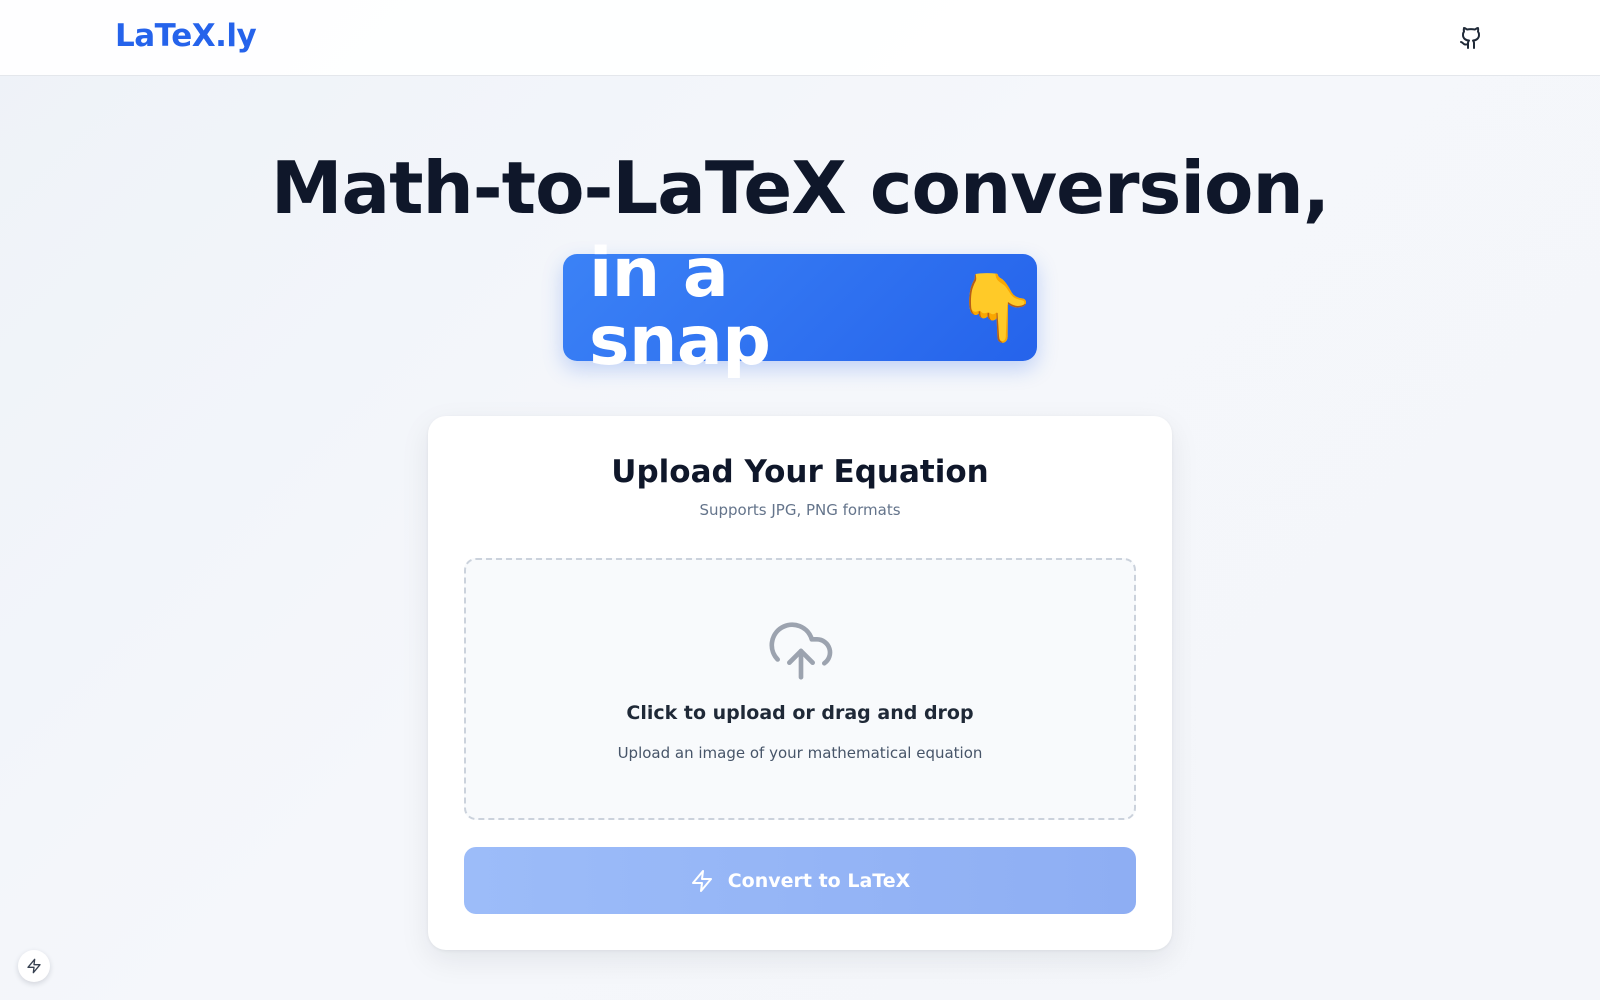 The image size is (1600, 1000). I want to click on upload-card-title: Upload Your Equation, so click(800, 472).